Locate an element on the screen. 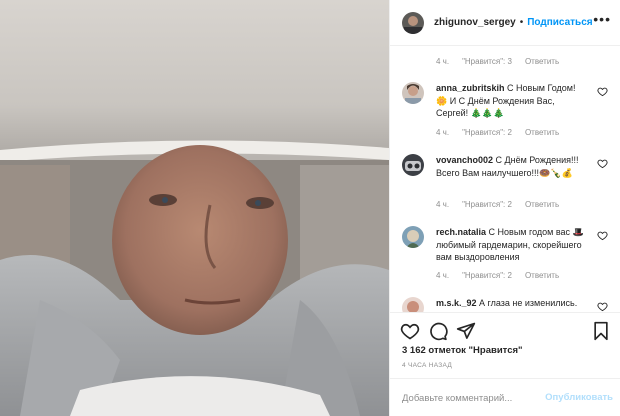 This screenshot has width=620, height=416. bookmark-icon is located at coordinates (601, 331).